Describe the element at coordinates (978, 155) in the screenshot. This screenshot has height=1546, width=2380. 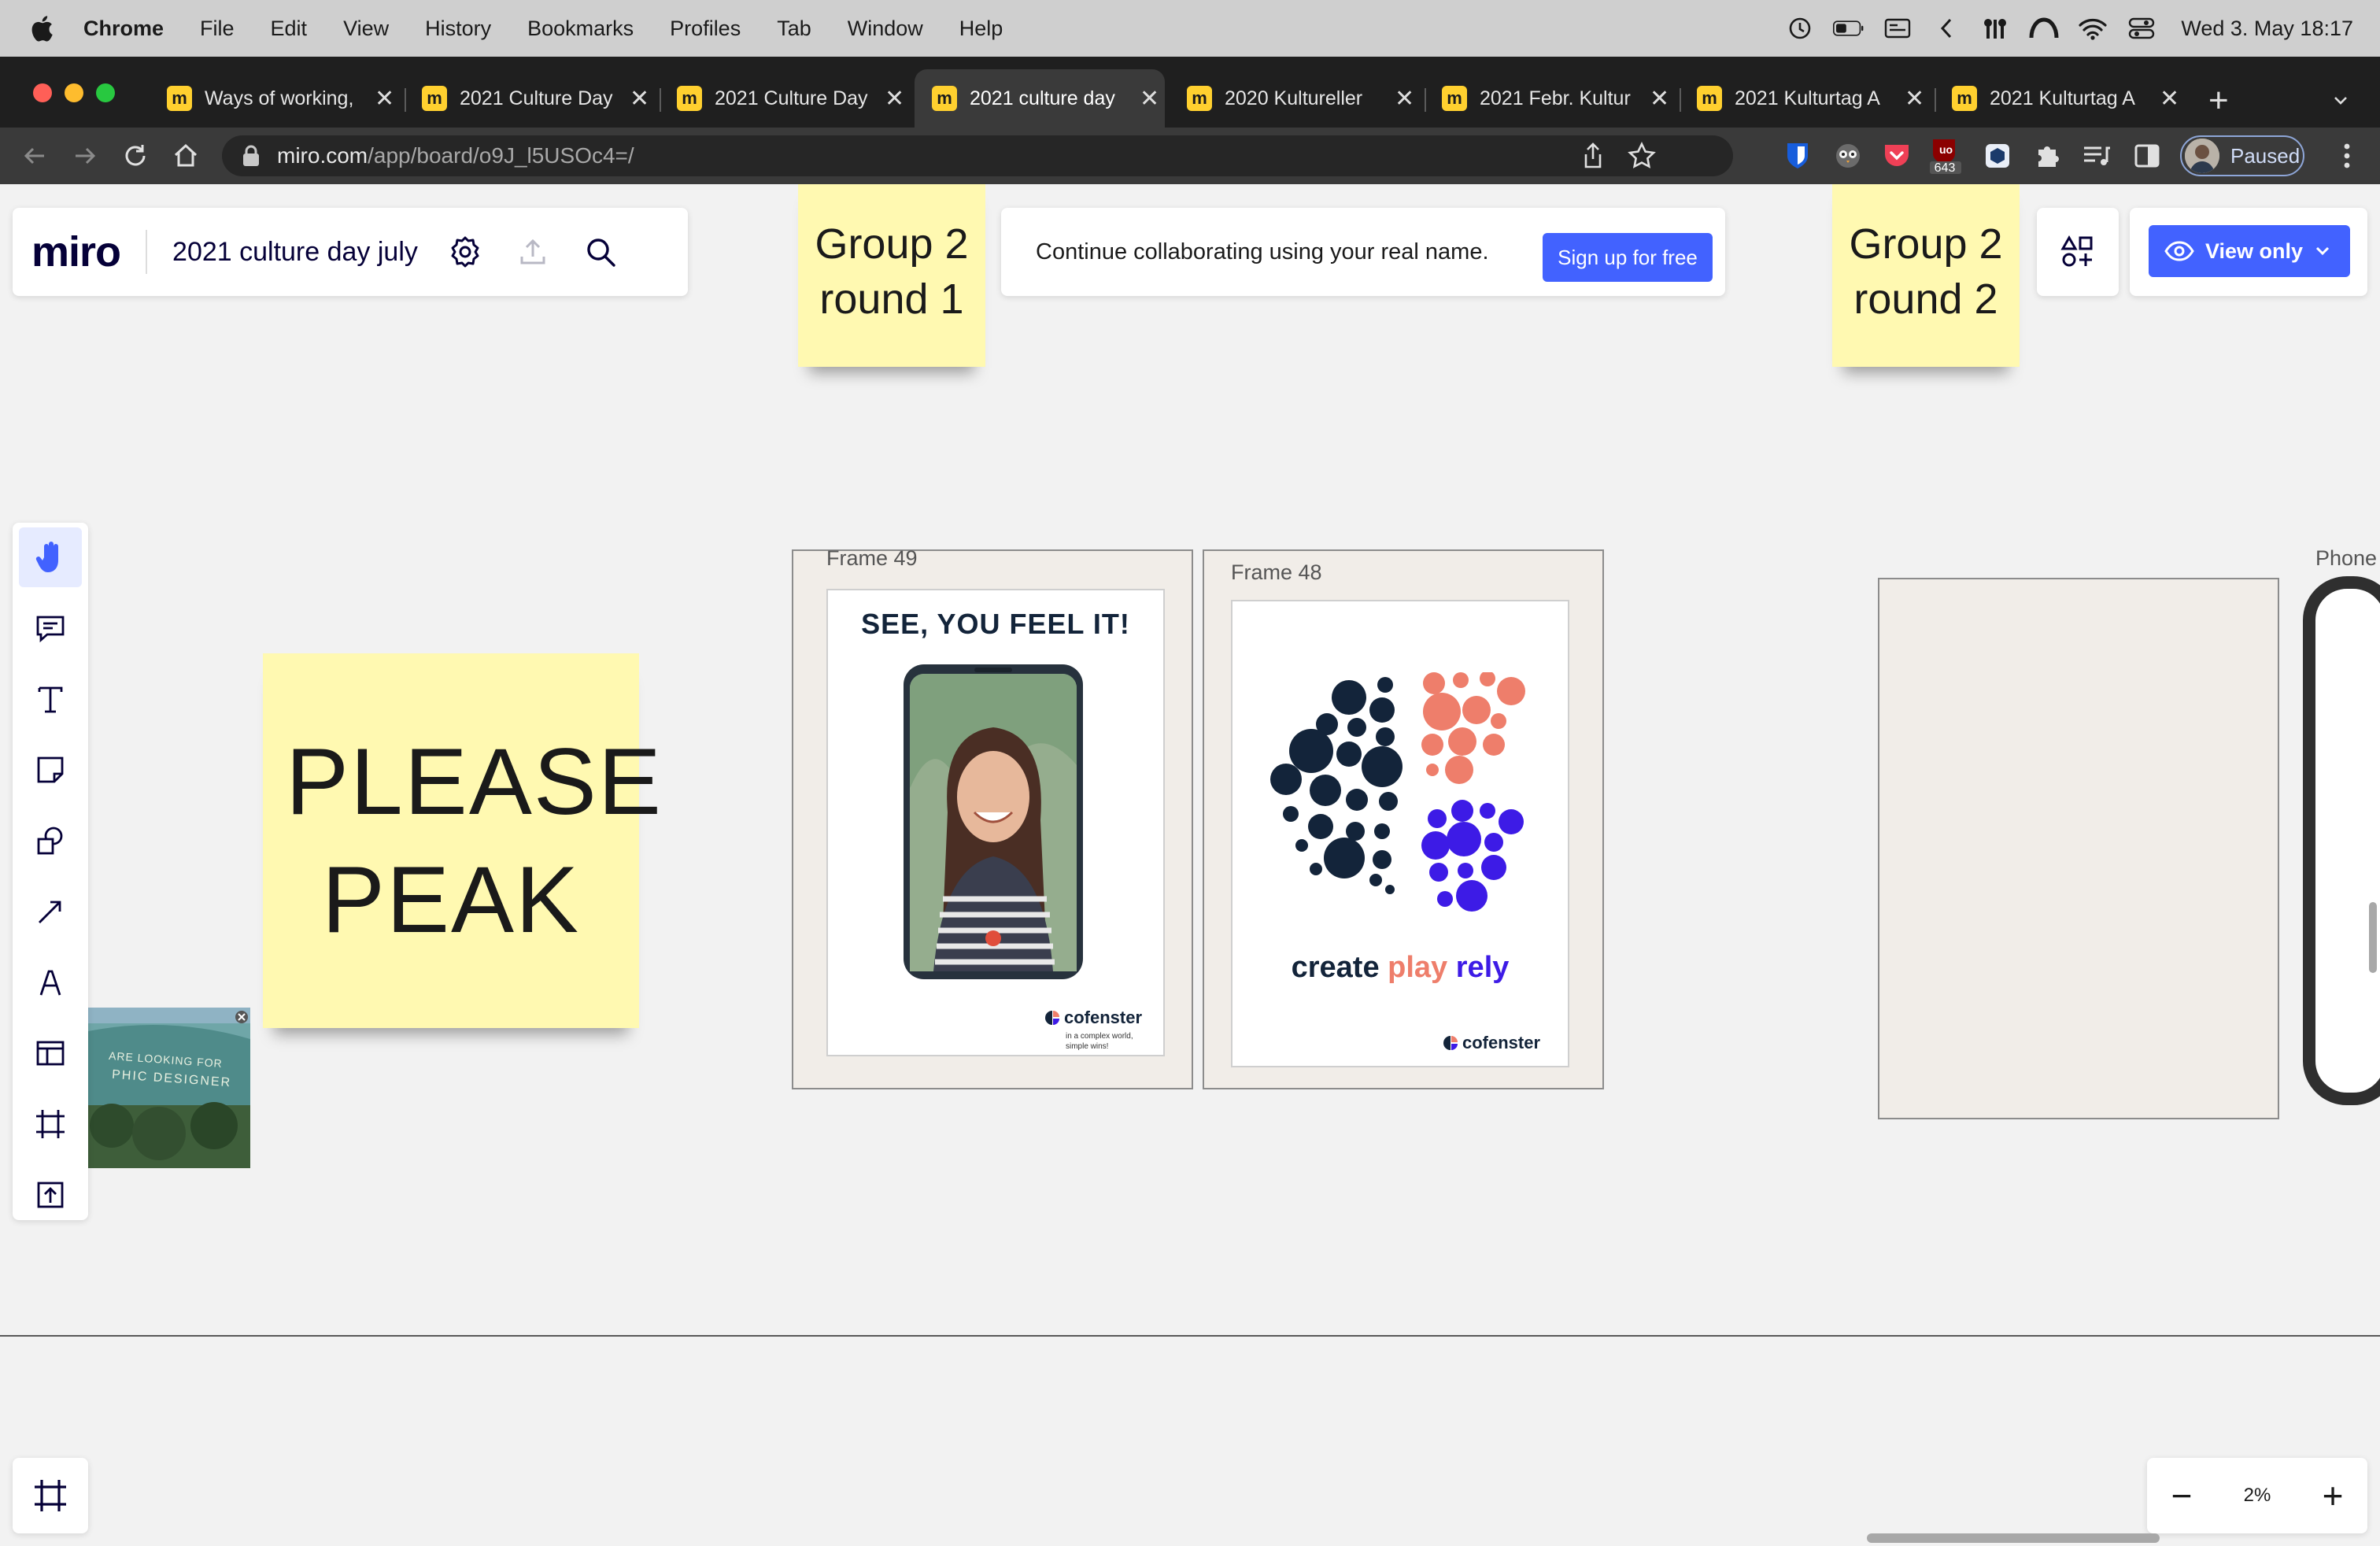
I see `address-bar: miro.com/app/board/o9J_l5USOc4=/` at that location.